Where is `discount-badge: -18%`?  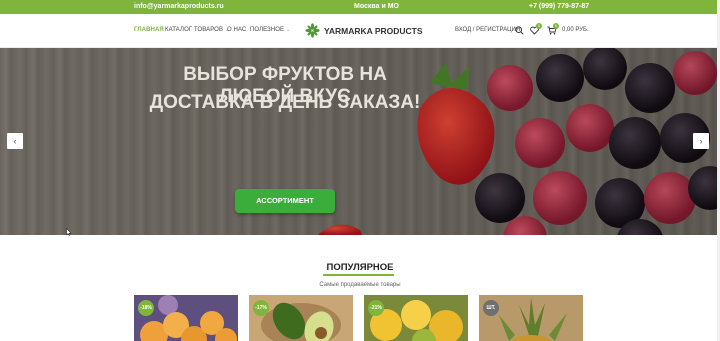
discount-badge: -18% is located at coordinates (146, 308).